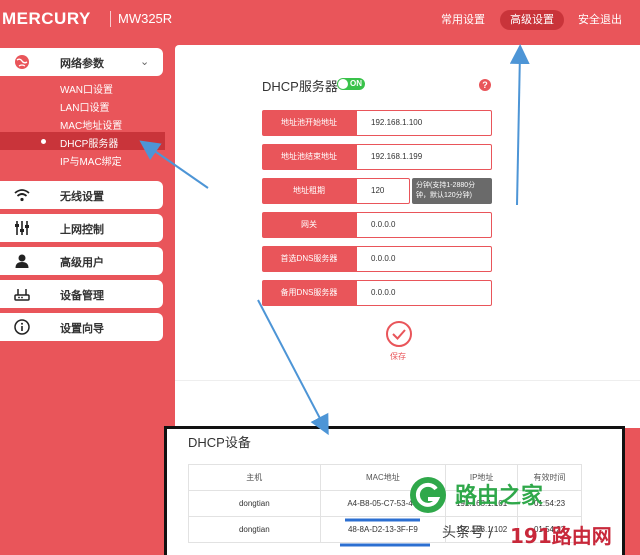 Image resolution: width=640 pixels, height=555 pixels. I want to click on toggle-label: ON, so click(356, 83).